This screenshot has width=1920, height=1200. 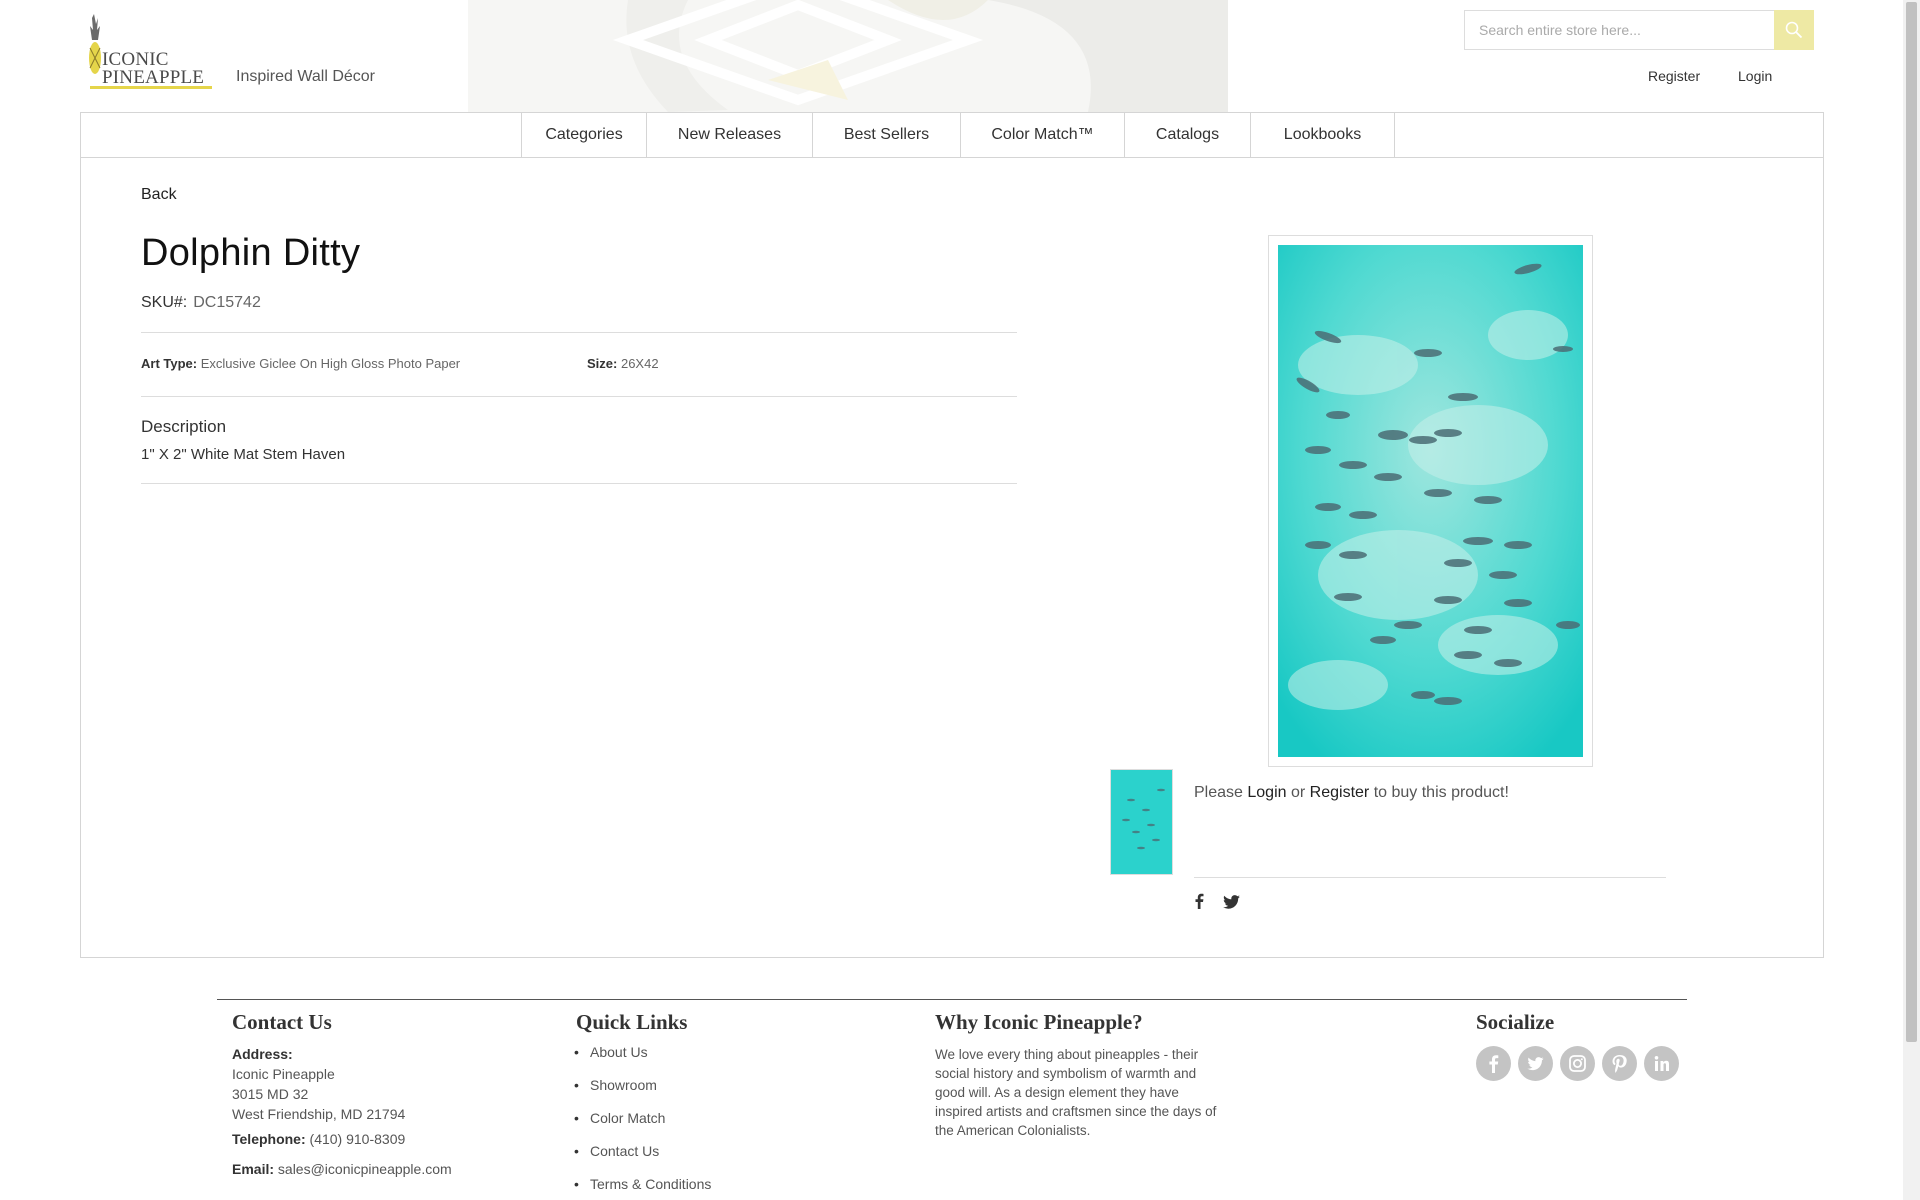 What do you see at coordinates (620, 1118) in the screenshot?
I see `quick-link-color-match: Color Match` at bounding box center [620, 1118].